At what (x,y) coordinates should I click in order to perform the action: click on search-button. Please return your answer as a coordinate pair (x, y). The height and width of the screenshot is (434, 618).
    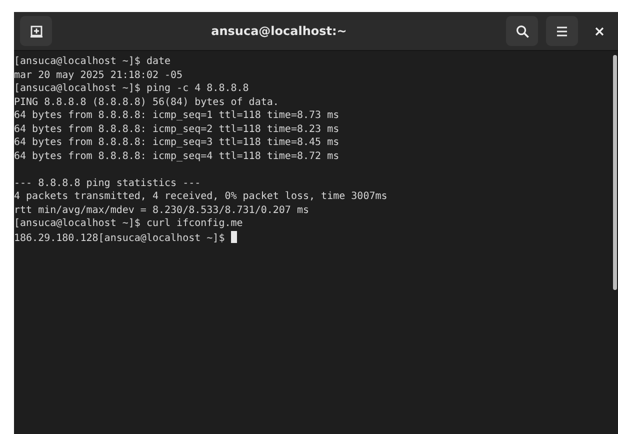
    Looking at the image, I should click on (522, 31).